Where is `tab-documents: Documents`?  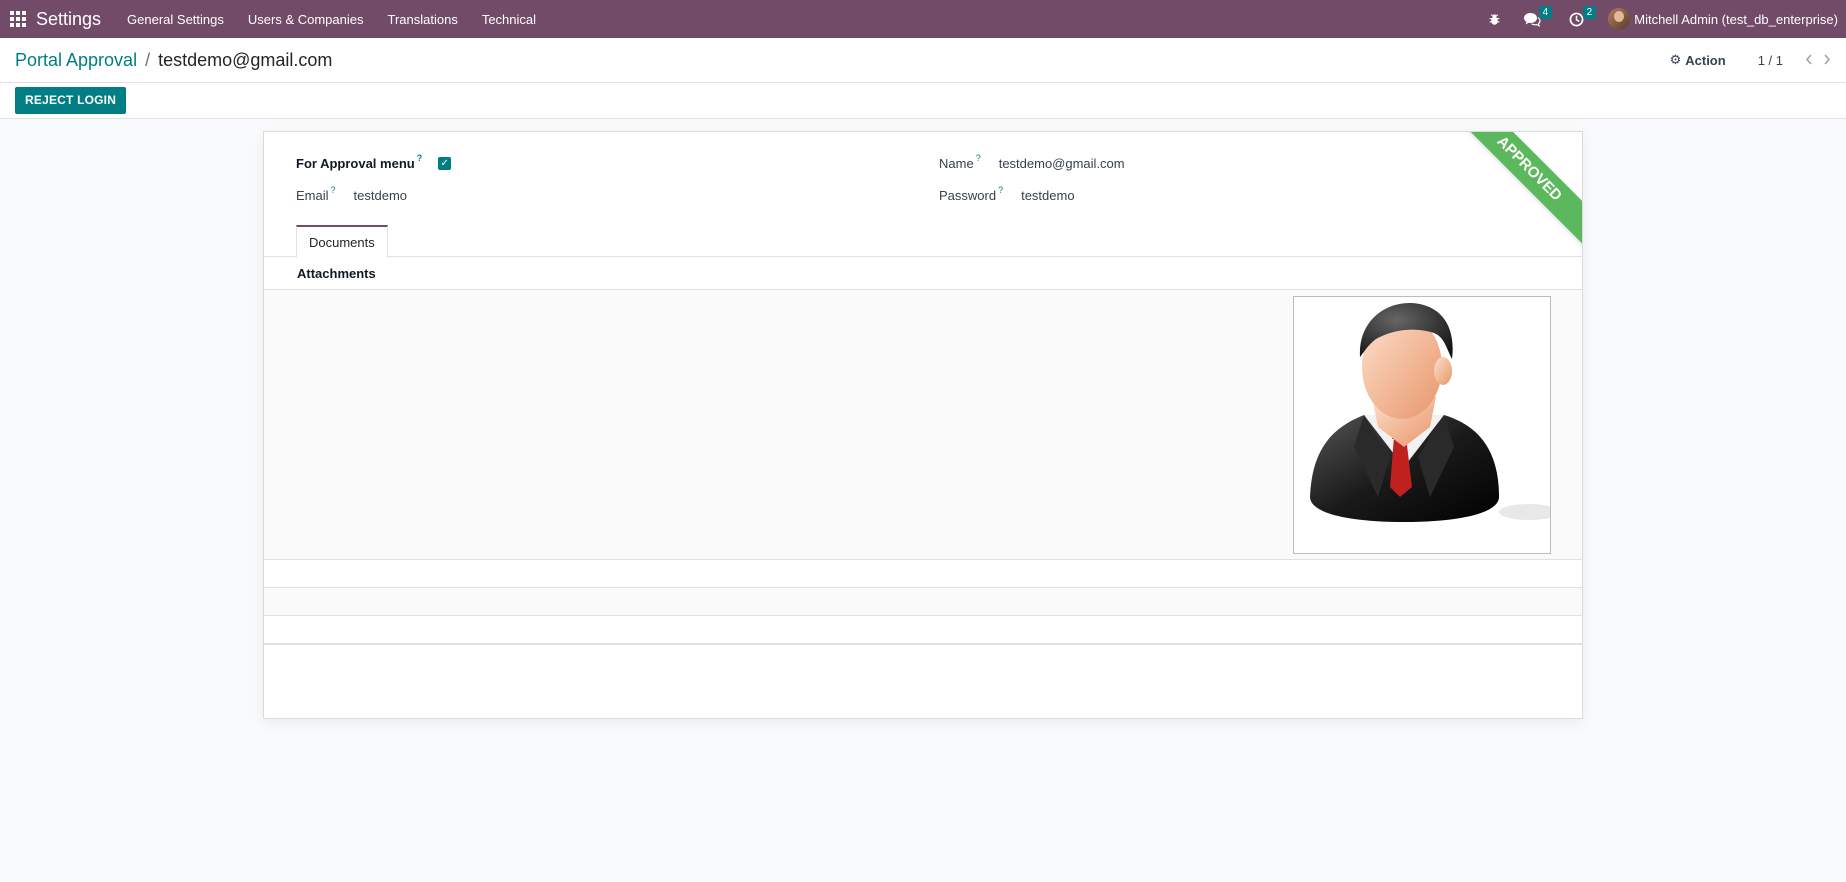 tab-documents: Documents is located at coordinates (342, 241).